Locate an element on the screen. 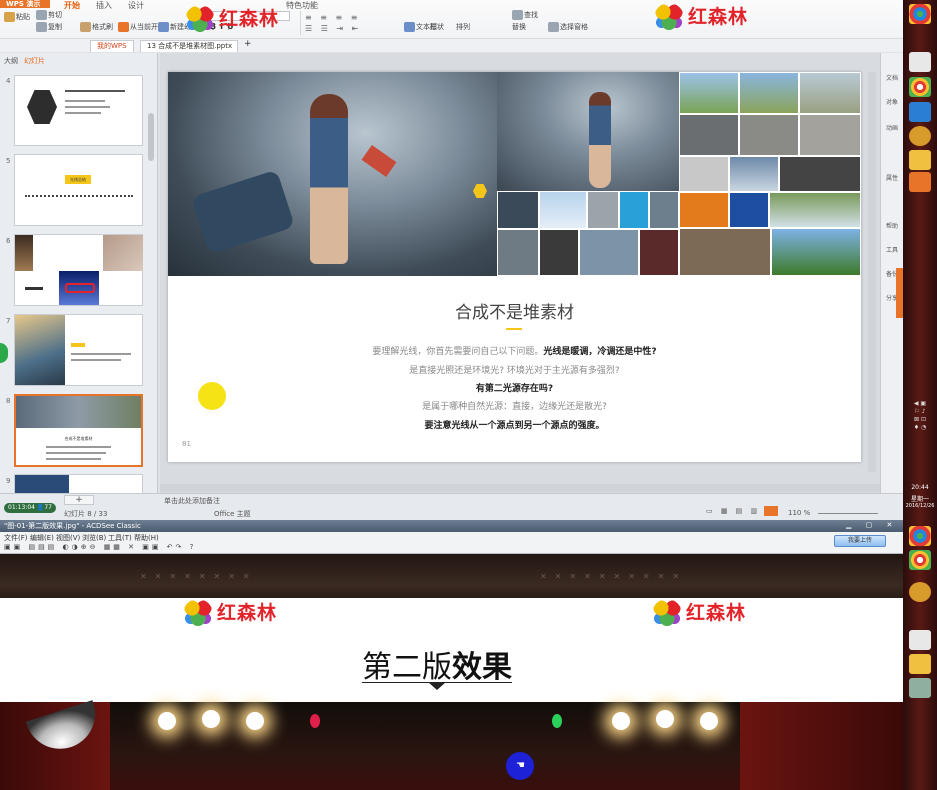 The width and height of the screenshot is (937, 790). system-tray: ◀ ▣ ⚐ ♪ ⊠ ⊡ ♦ ◔ is located at coordinates (920, 430).